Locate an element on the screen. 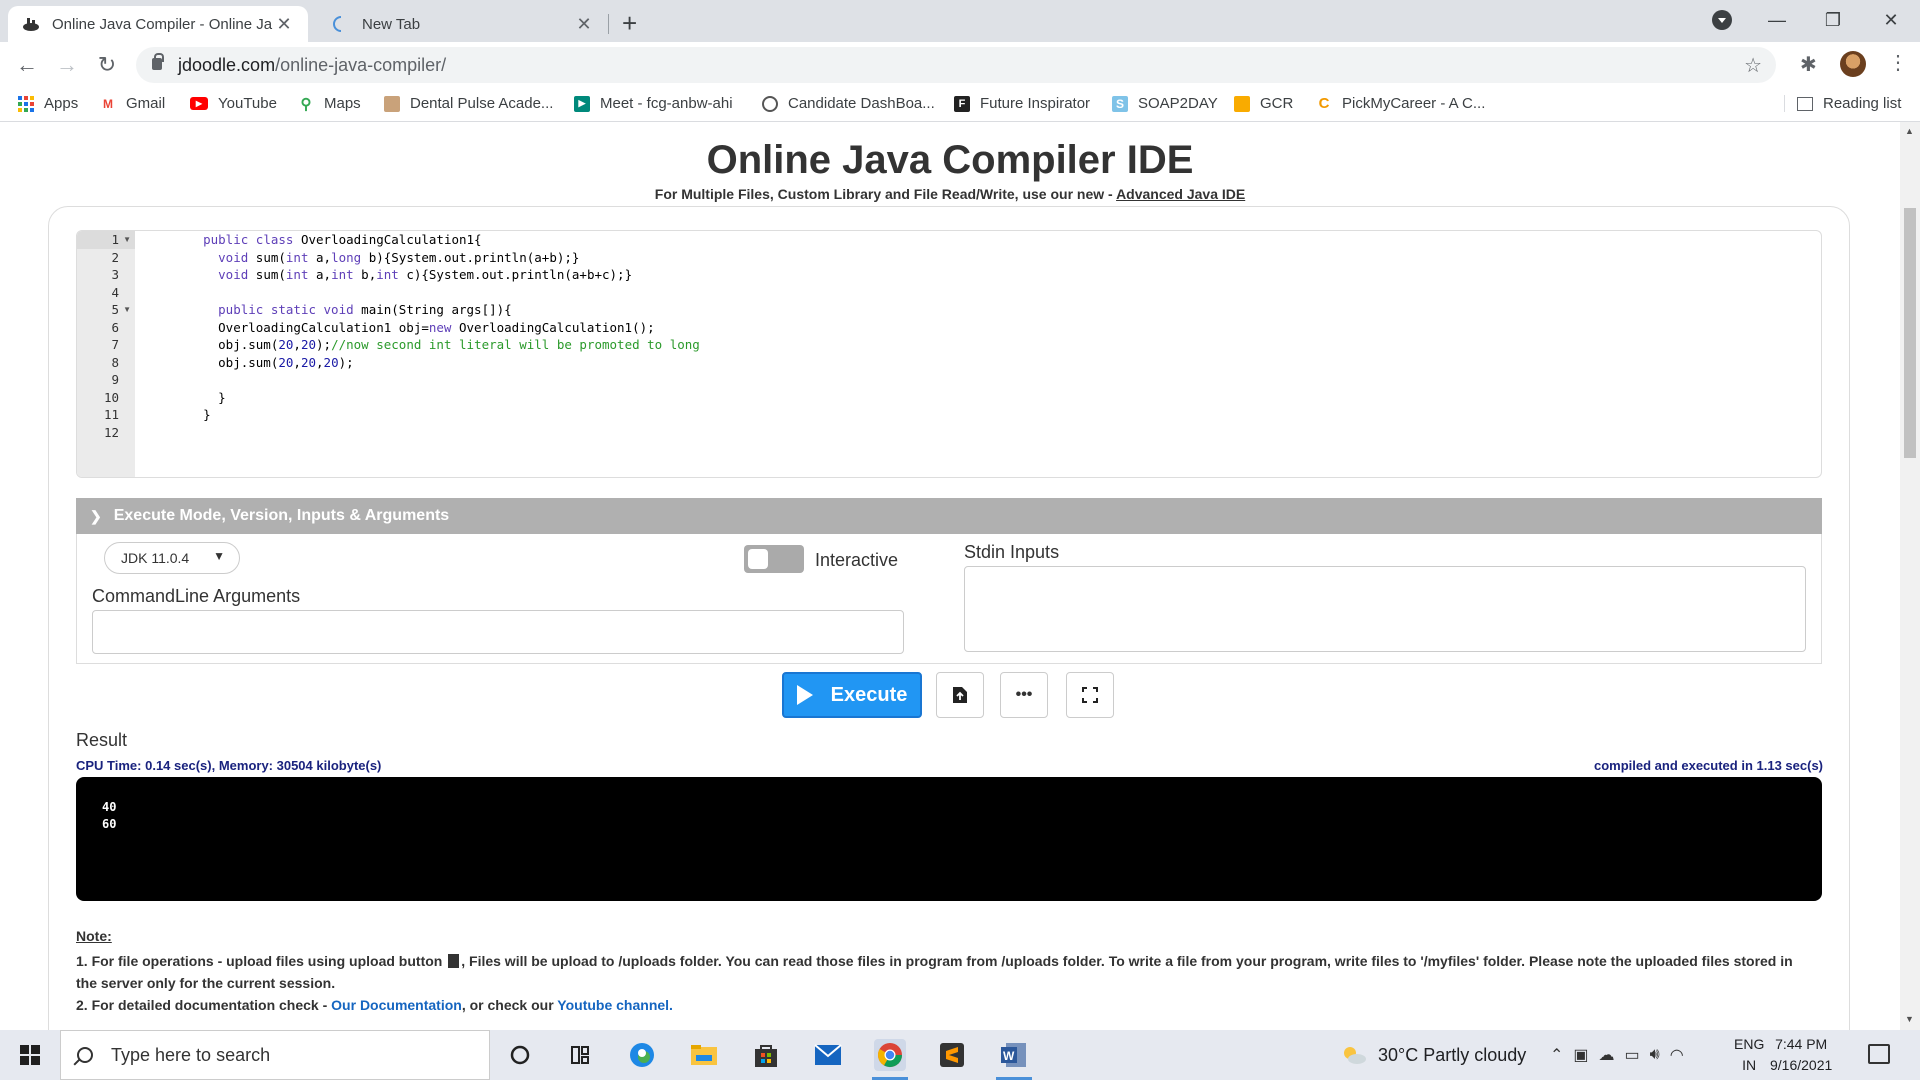  sublime-text-icon is located at coordinates (952, 1055).